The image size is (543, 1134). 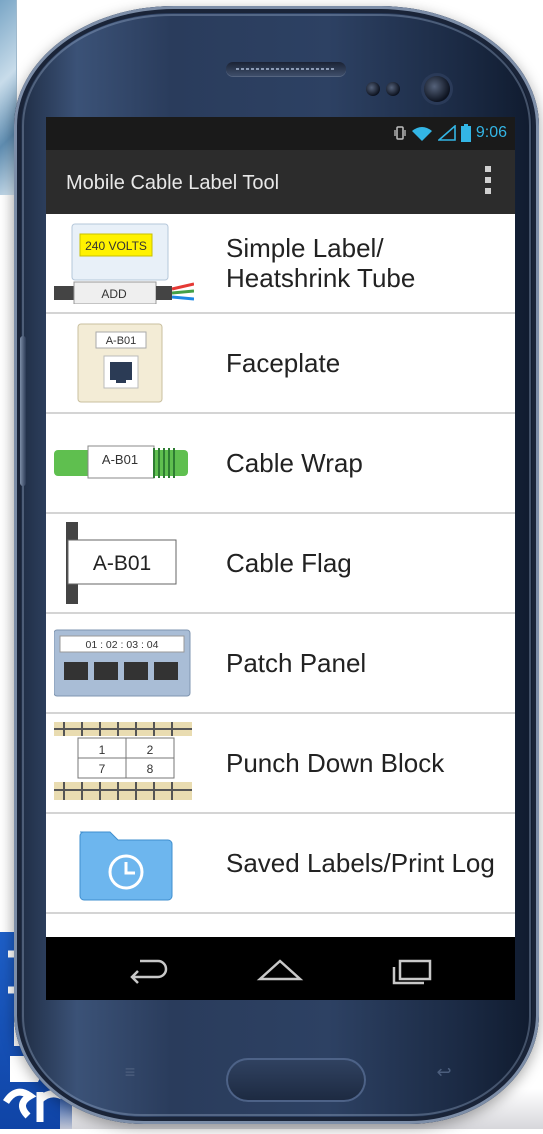 I want to click on front-camera, so click(x=437, y=89).